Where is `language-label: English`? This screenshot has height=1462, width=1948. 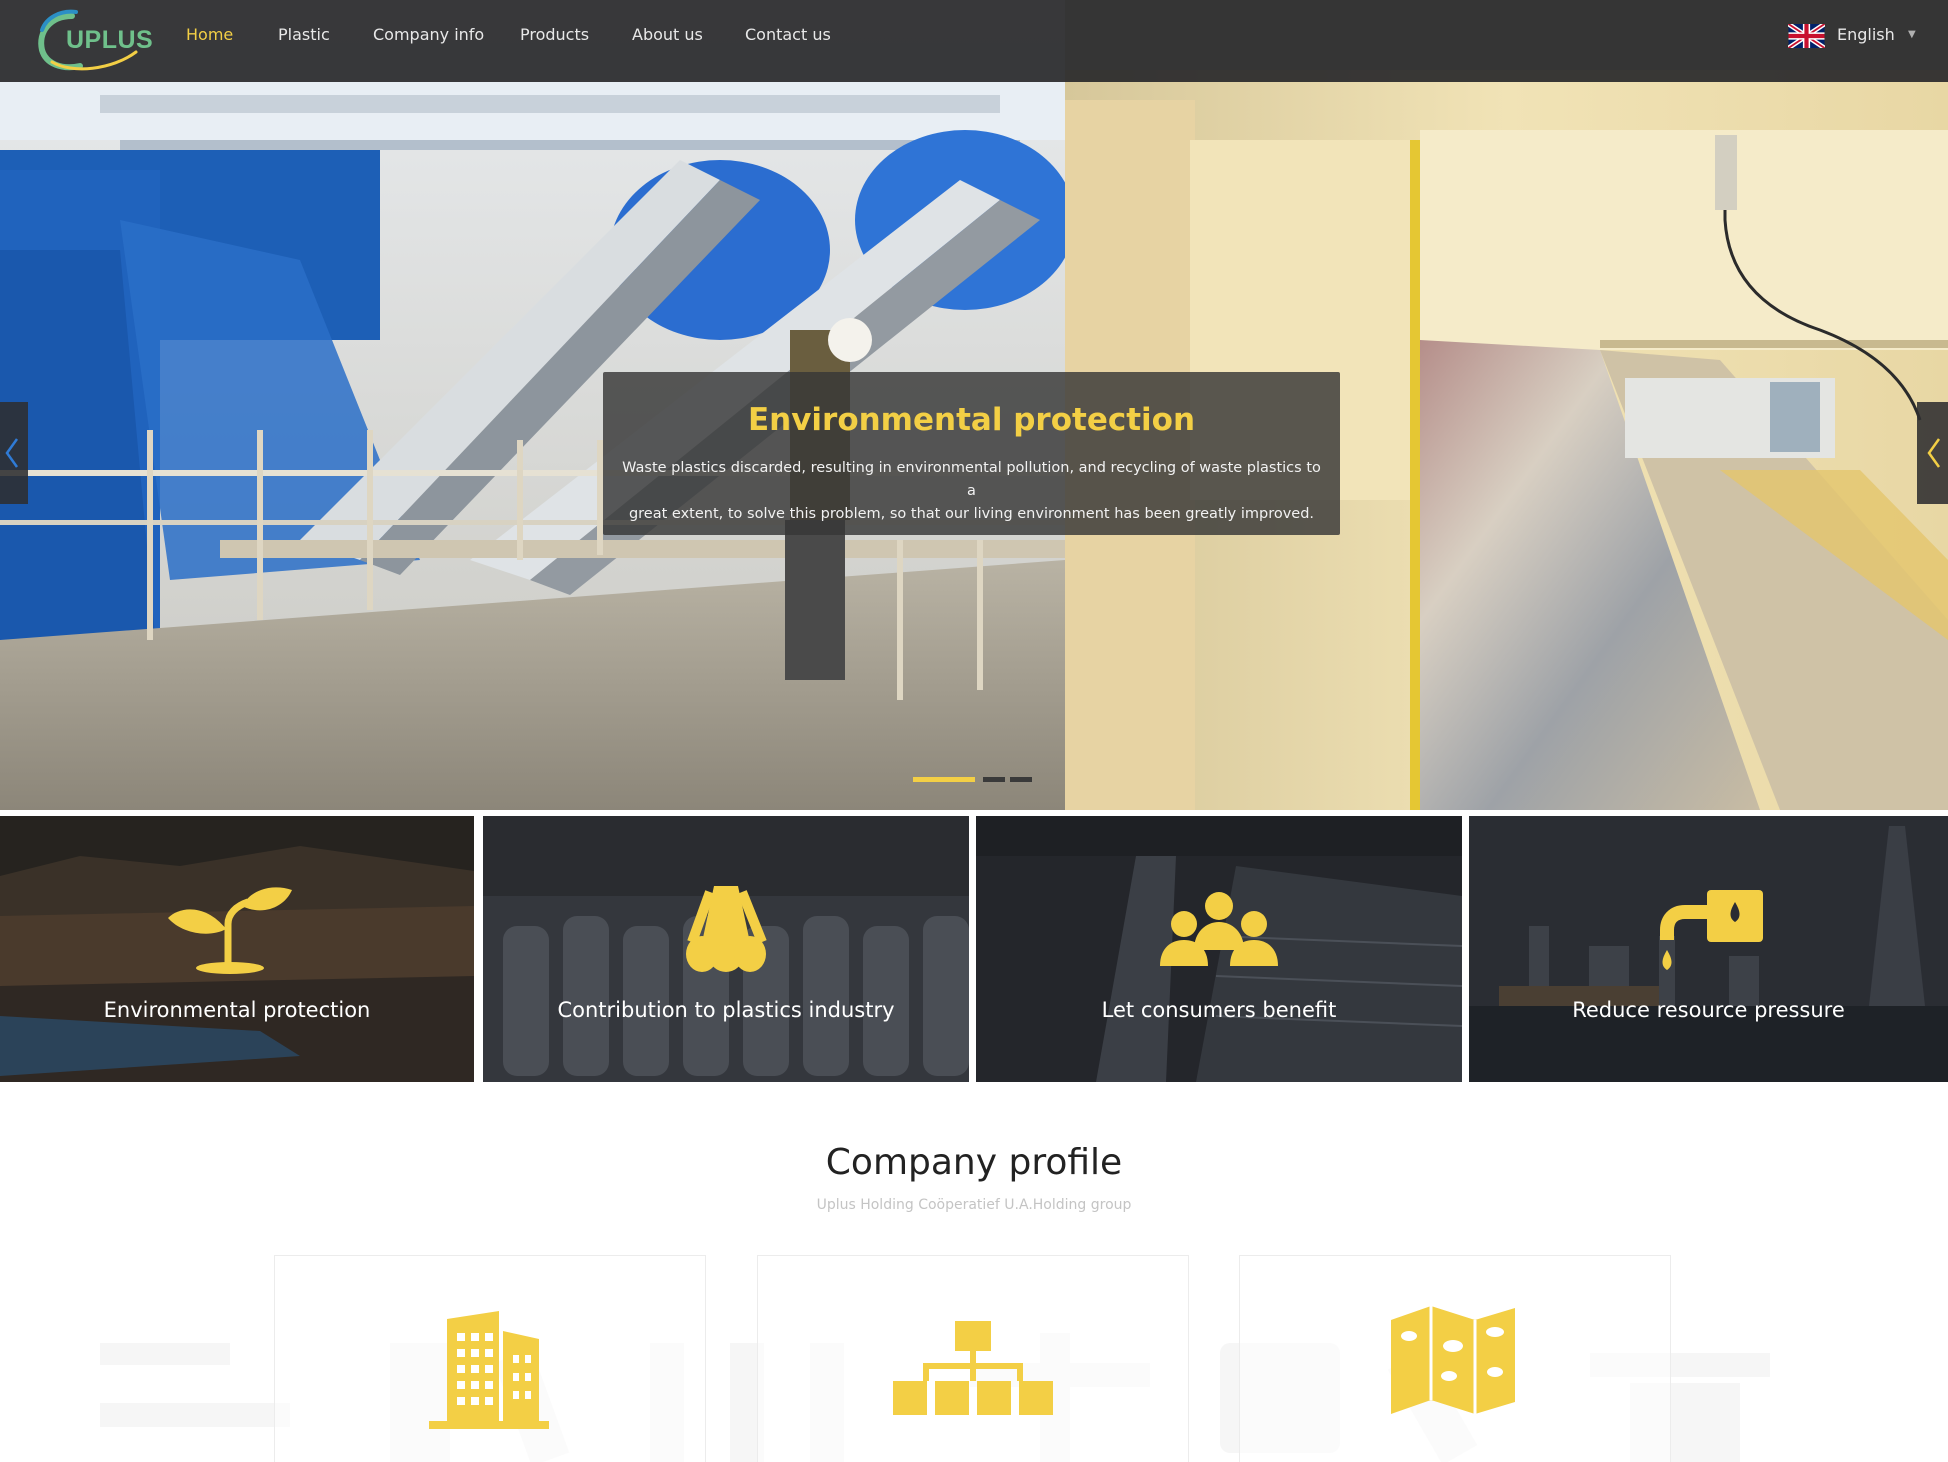 language-label: English is located at coordinates (1866, 34).